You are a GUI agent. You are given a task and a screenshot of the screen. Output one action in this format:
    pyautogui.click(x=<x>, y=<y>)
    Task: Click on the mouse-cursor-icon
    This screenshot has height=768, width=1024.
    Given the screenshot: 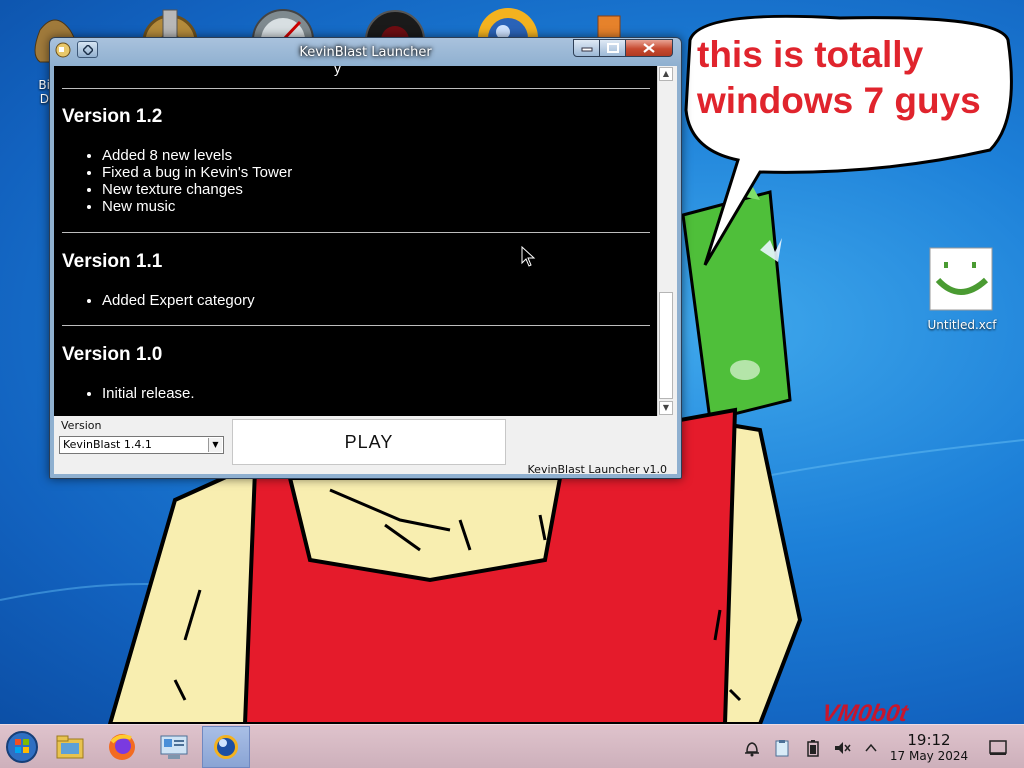 What is the action you would take?
    pyautogui.click(x=528, y=256)
    